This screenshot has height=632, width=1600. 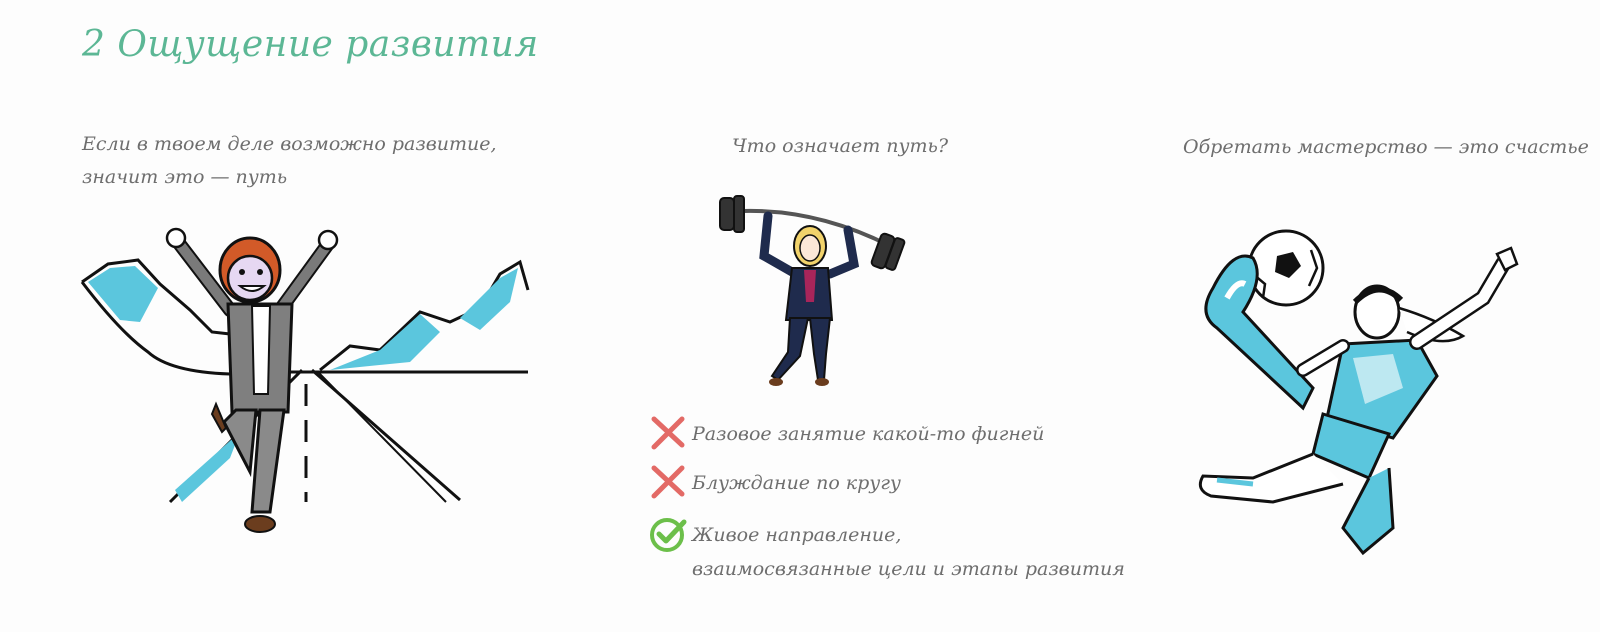 I want to click on road, so click(x=314, y=436).